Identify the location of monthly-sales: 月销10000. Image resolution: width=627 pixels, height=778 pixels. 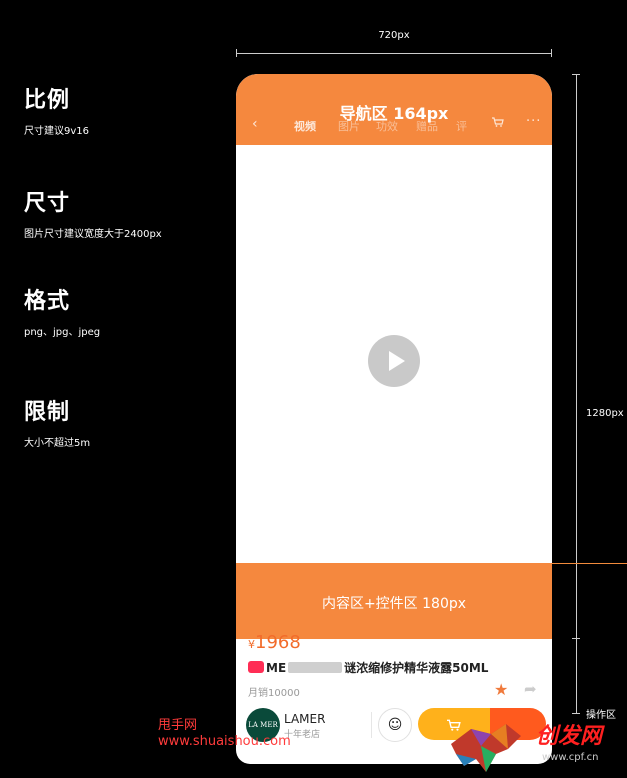
(274, 693).